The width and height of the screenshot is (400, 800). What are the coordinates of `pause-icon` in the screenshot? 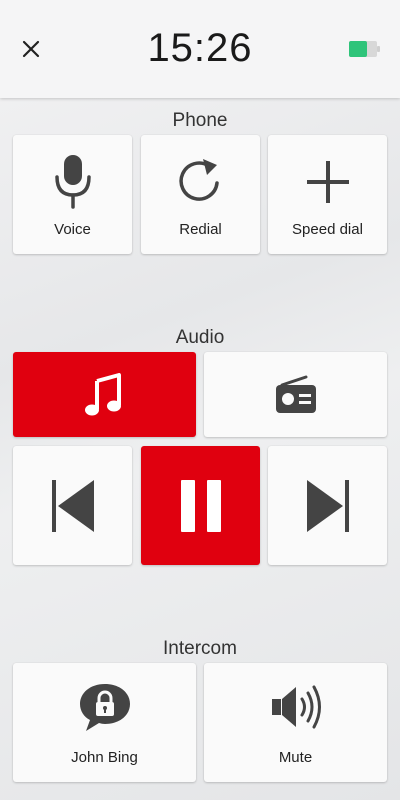 It's located at (200, 505).